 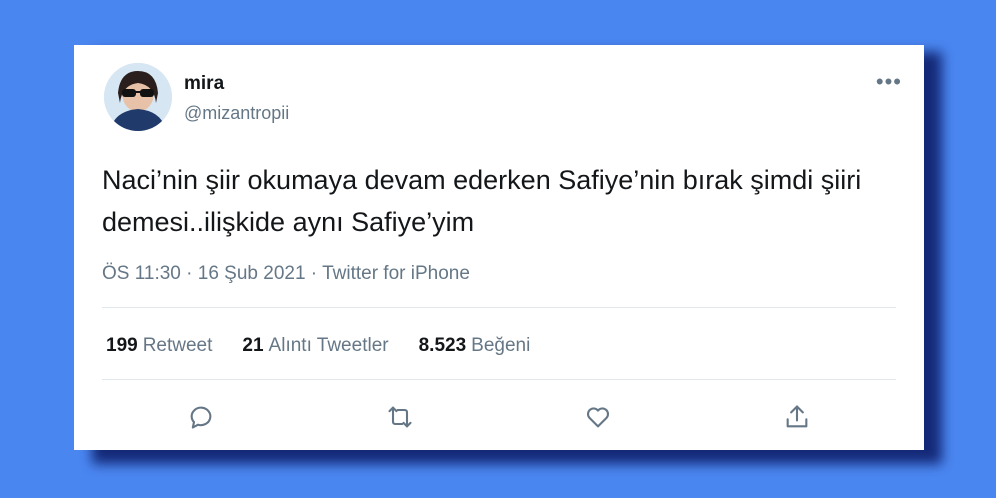 I want to click on tweet-timestamp: ÖS 11:30 · 16 Şub 2021, so click(x=204, y=273).